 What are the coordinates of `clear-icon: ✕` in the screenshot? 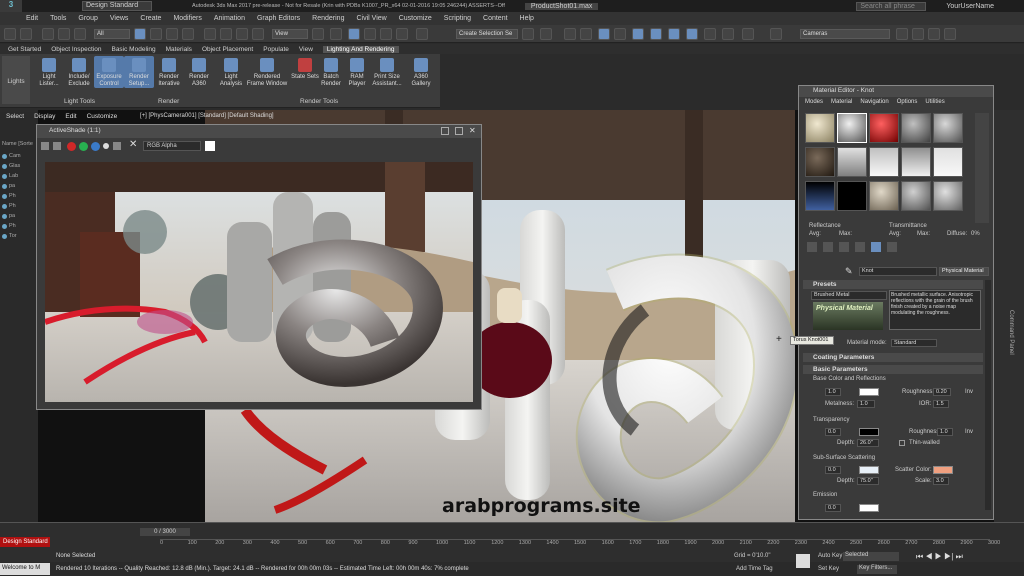 It's located at (133, 144).